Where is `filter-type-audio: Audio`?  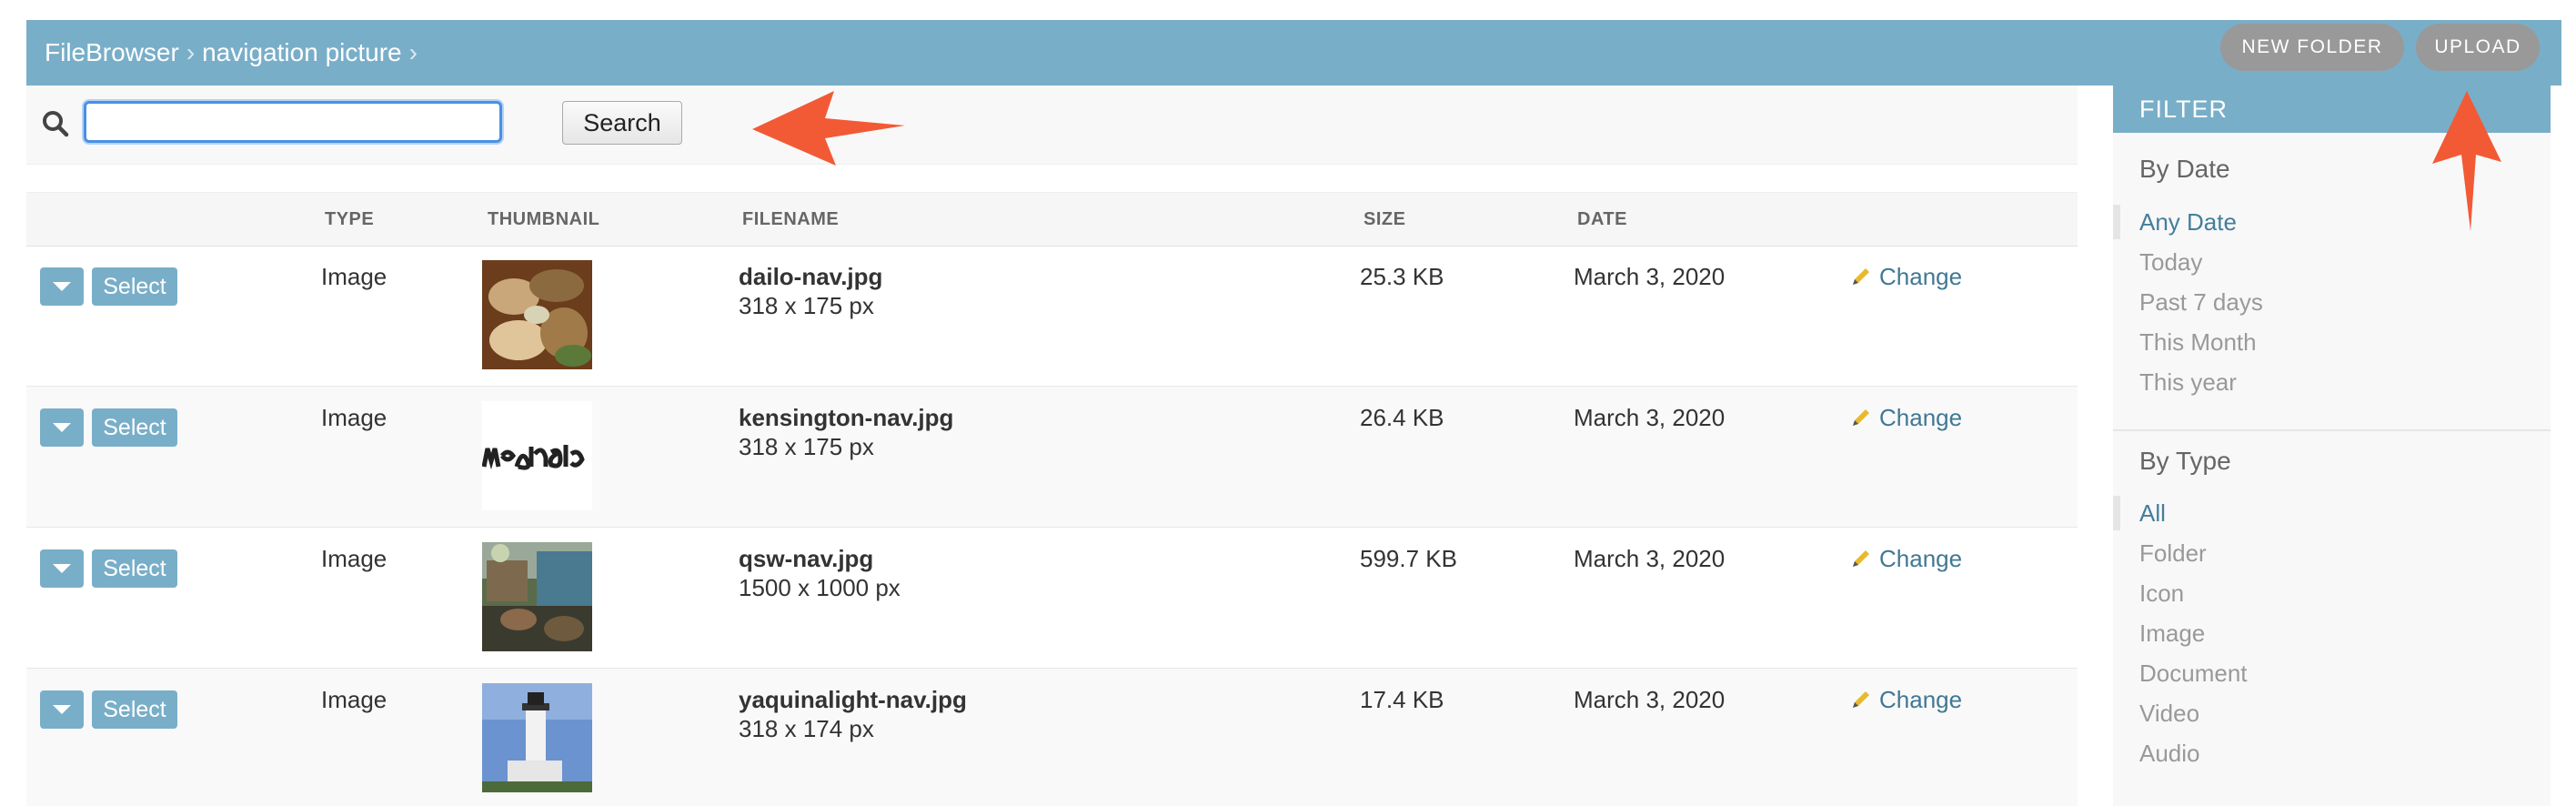
filter-type-audio: Audio is located at coordinates (2169, 754).